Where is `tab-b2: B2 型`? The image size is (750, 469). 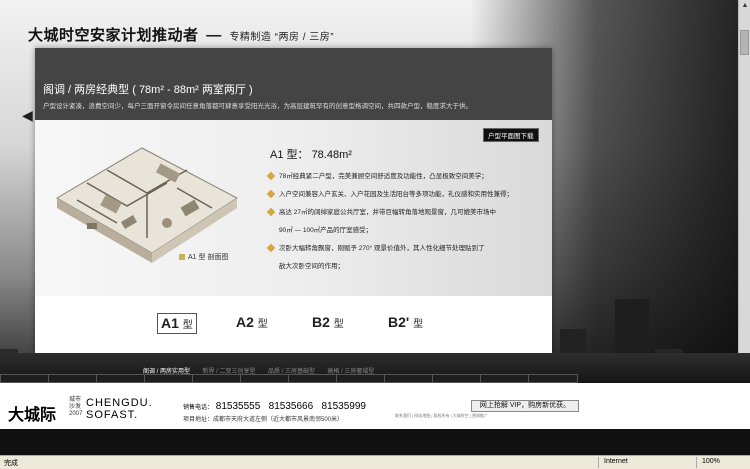 tab-b2: B2 型 is located at coordinates (328, 323).